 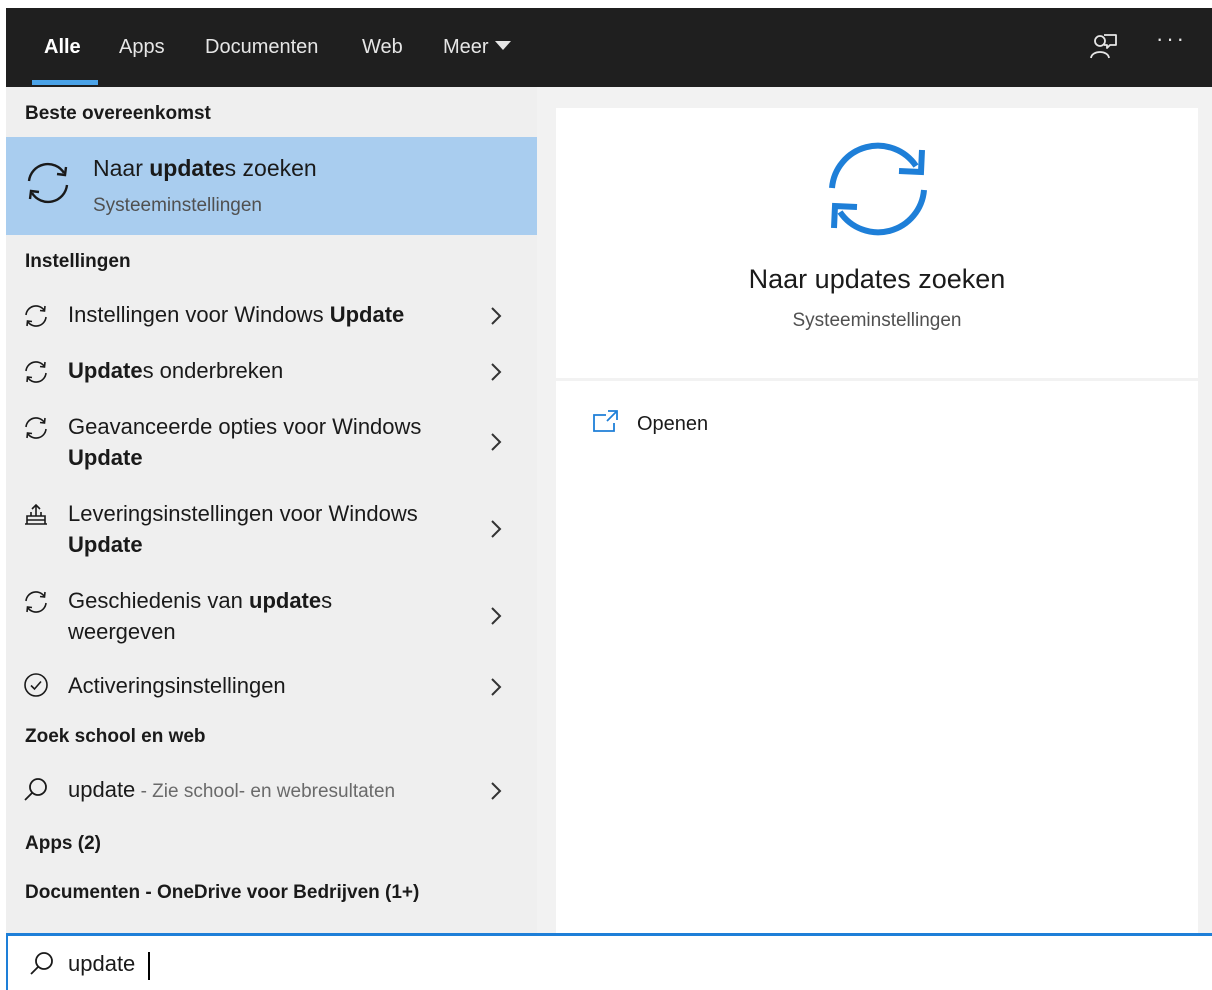 I want to click on preview-subtitle: Systeeminstellingen, so click(x=877, y=320).